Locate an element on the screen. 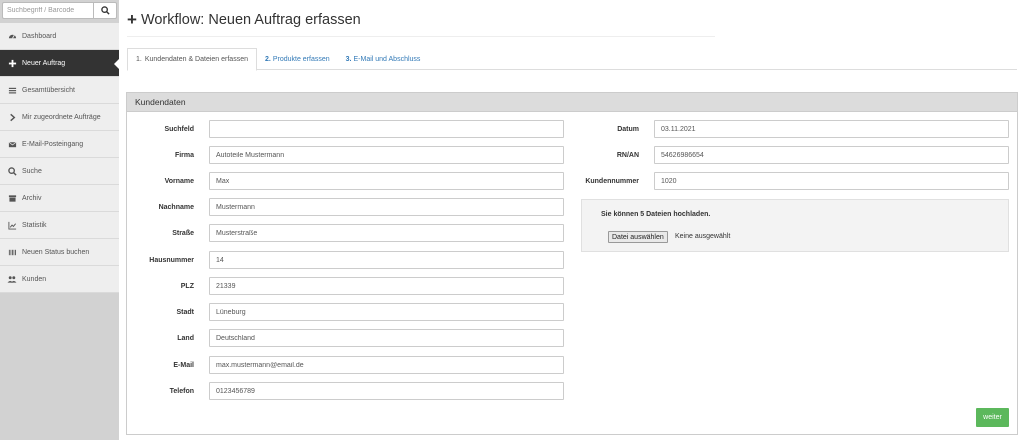  form-row-firma: Firma is located at coordinates (345, 155).